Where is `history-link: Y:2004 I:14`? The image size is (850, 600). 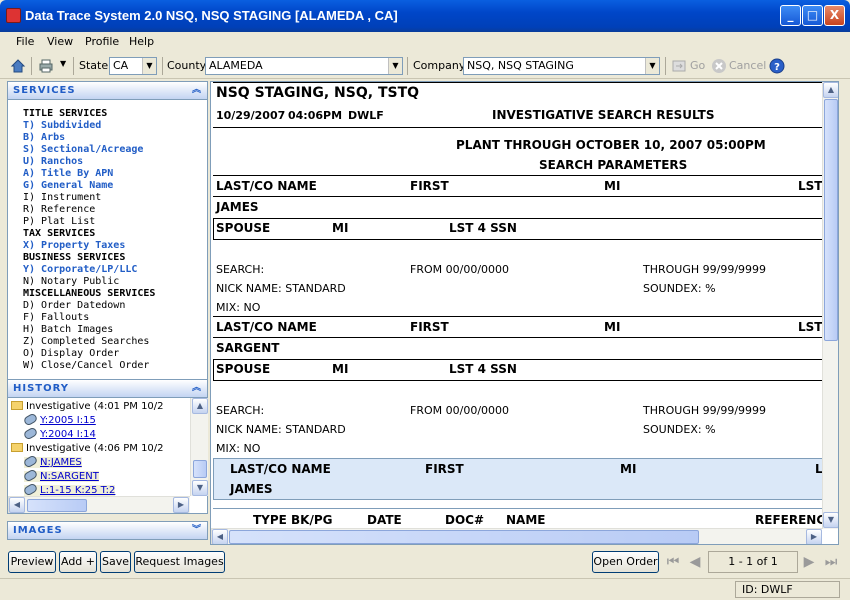
history-link: Y:2004 I:14 is located at coordinates (59, 433).